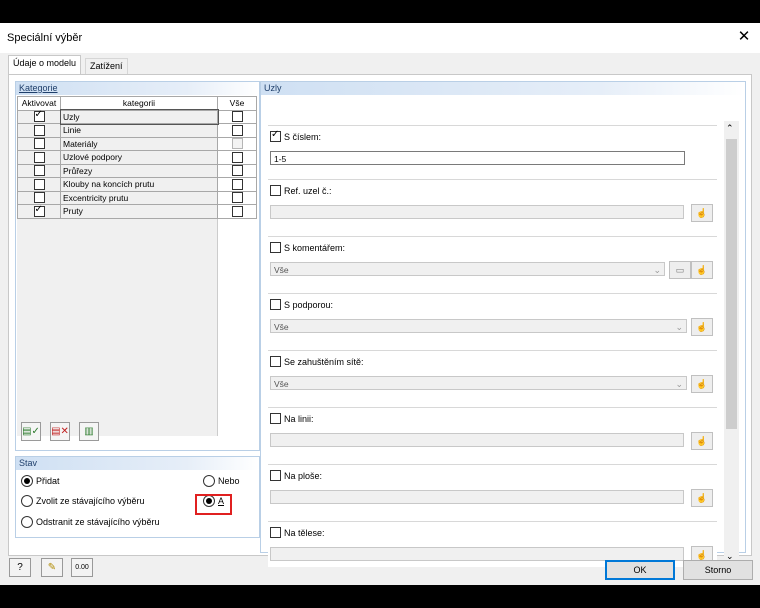 This screenshot has height=608, width=760. I want to click on number-input: 1-5, so click(477, 158).